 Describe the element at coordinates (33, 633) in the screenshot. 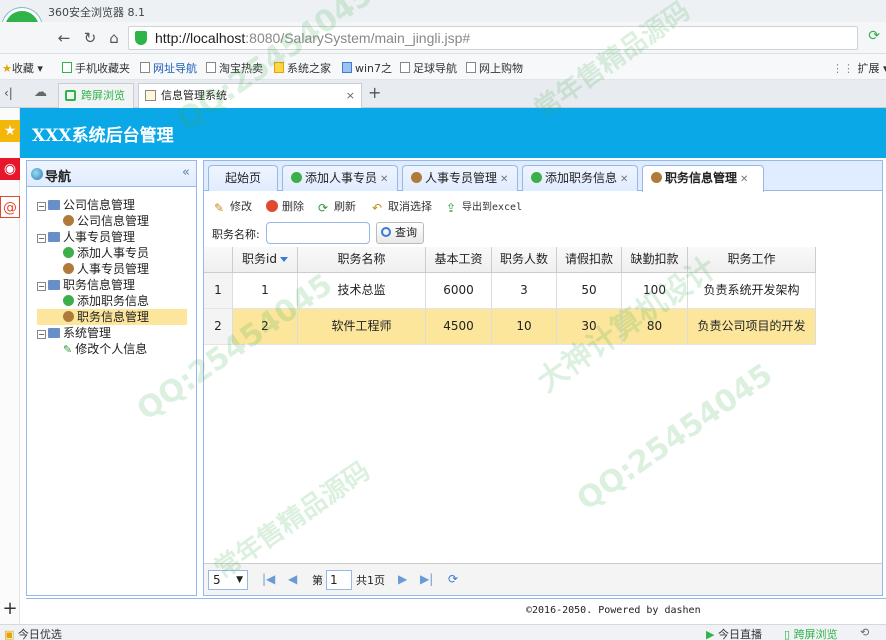

I see `status-today-pick: ▣ 今日优选` at that location.